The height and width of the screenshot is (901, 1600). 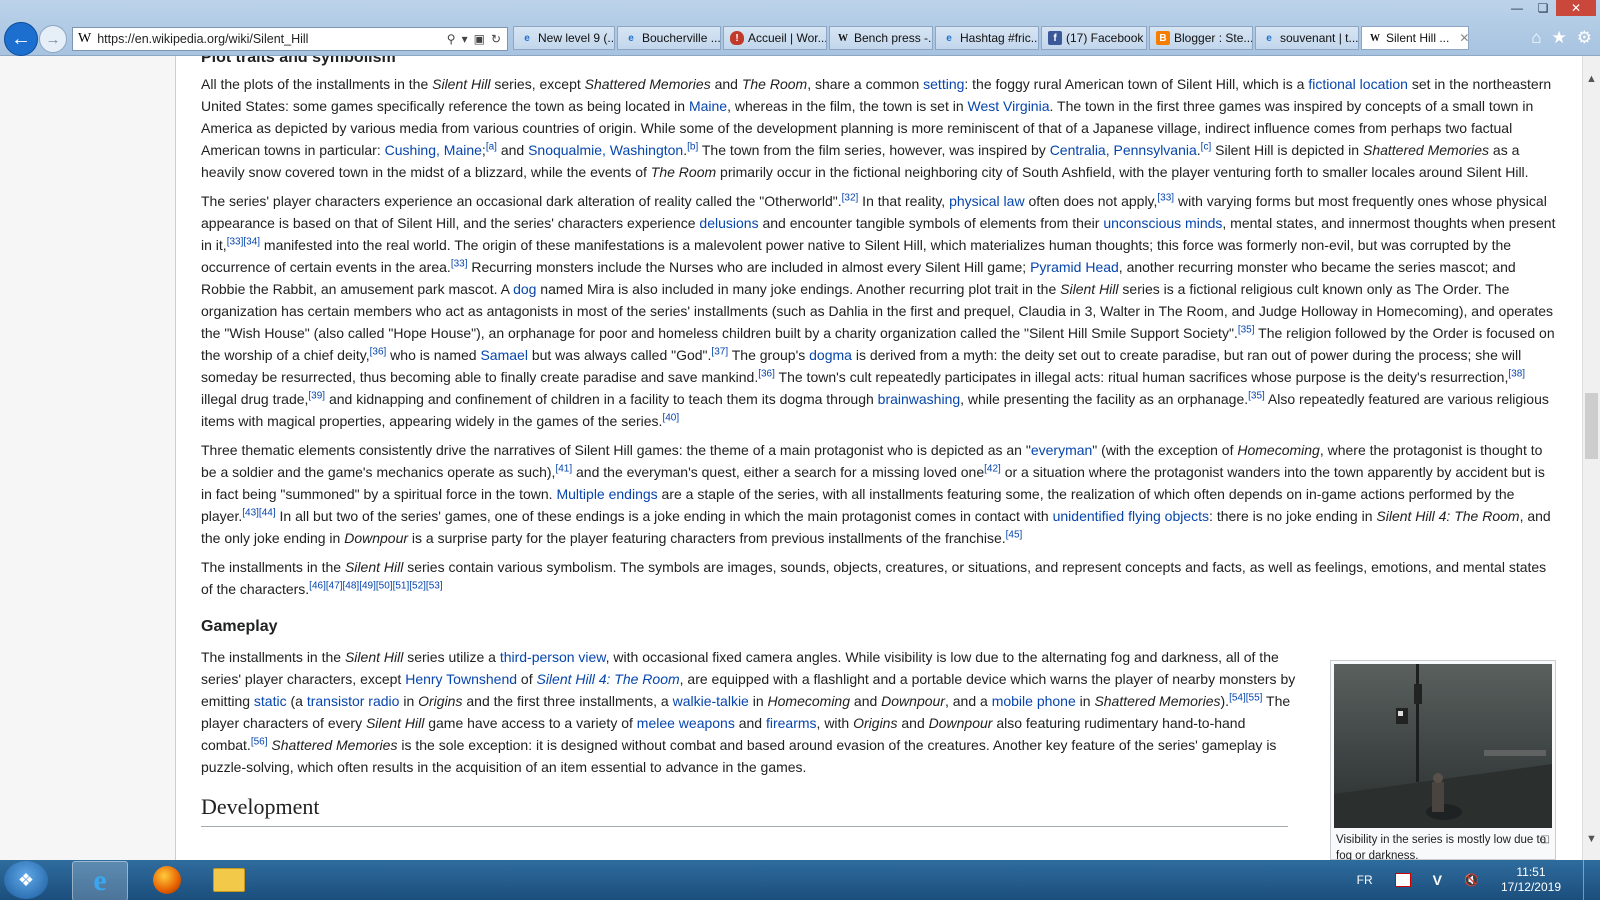 What do you see at coordinates (1584, 38) in the screenshot?
I see `gear-icon: ⚙` at bounding box center [1584, 38].